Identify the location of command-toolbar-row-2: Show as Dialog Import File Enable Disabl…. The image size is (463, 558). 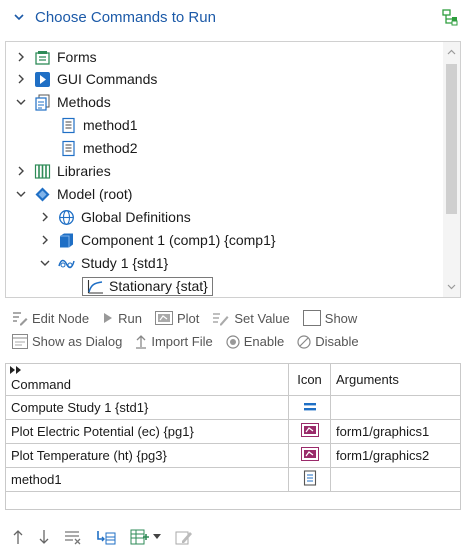
(189, 341).